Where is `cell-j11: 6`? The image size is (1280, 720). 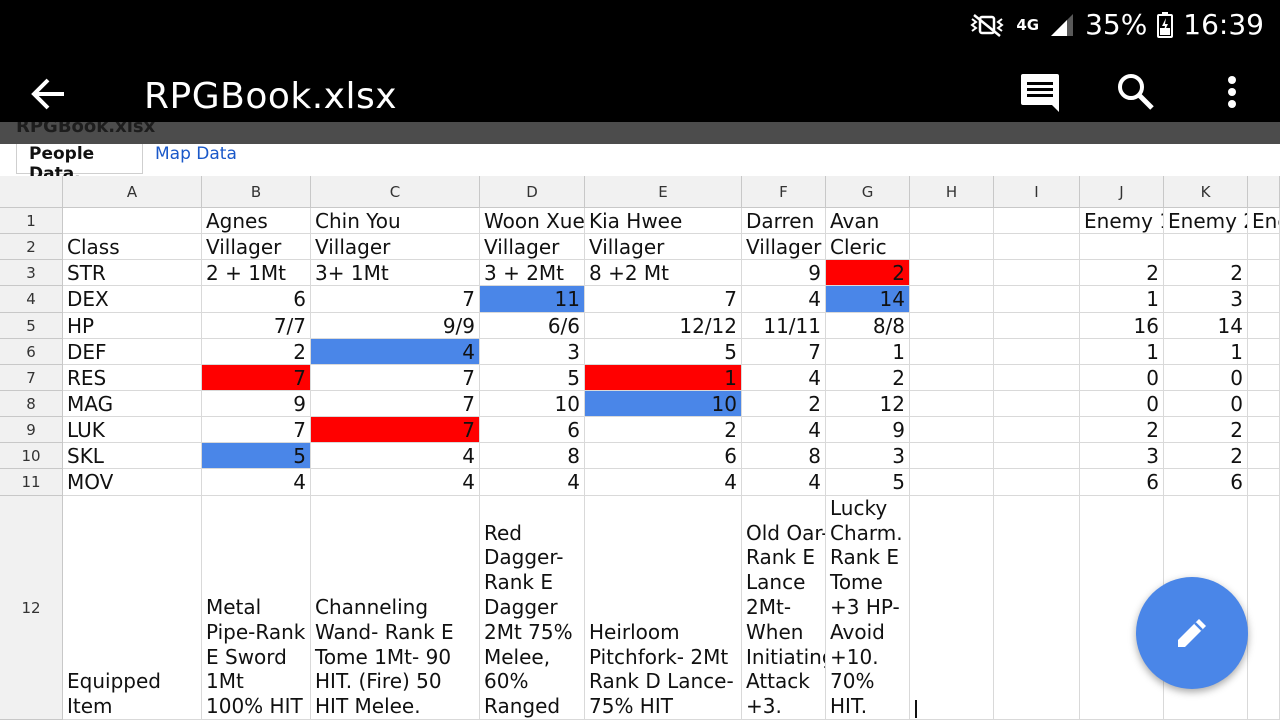
cell-j11: 6 is located at coordinates (1122, 482).